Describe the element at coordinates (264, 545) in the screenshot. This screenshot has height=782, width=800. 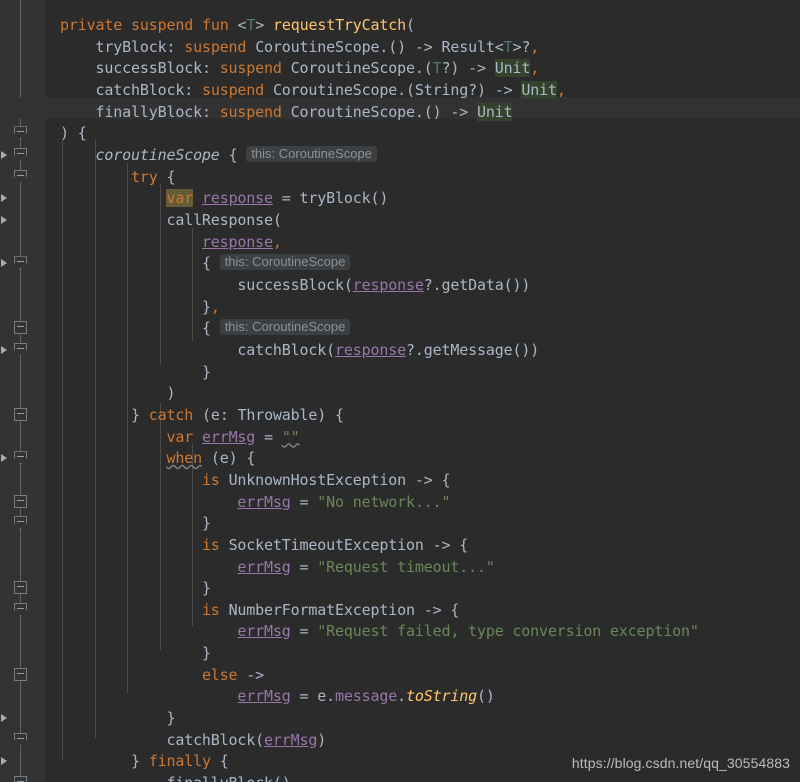
I see `code-line: is SocketTimeoutException -> {` at that location.